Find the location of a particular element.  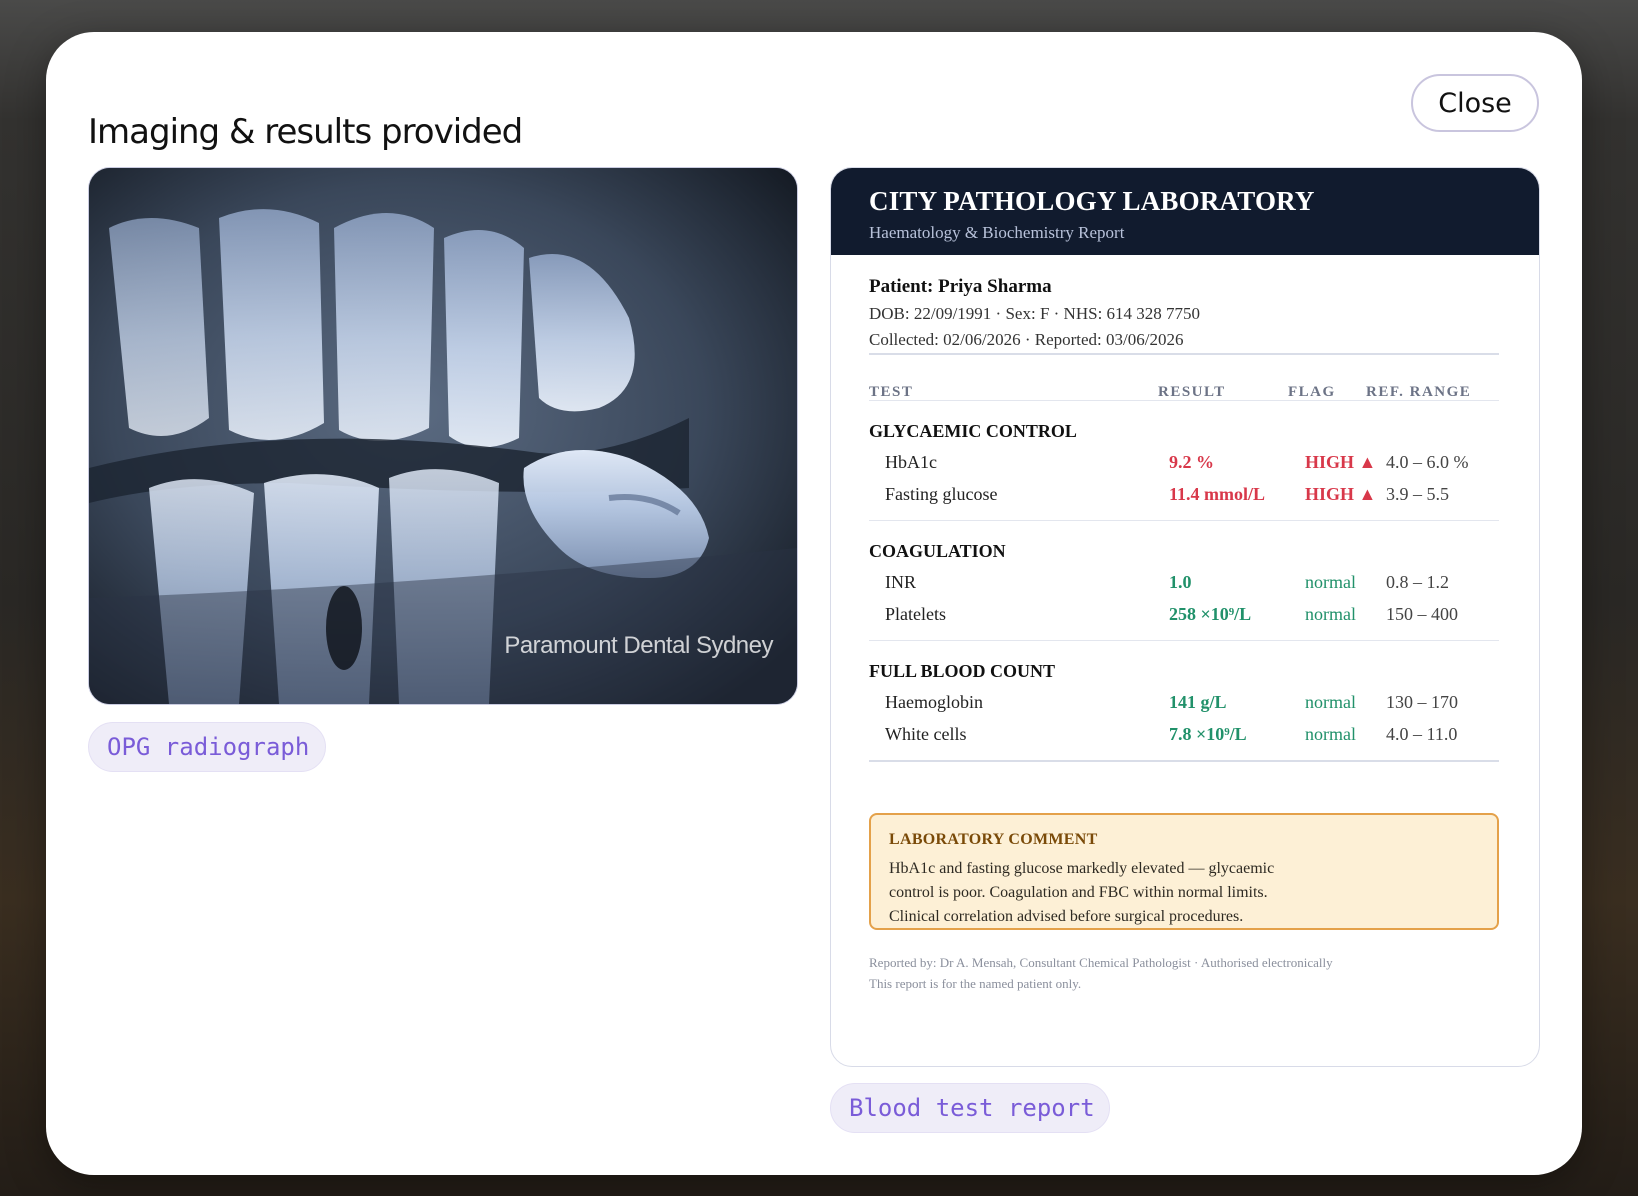

test-name: White cells is located at coordinates (926, 734).